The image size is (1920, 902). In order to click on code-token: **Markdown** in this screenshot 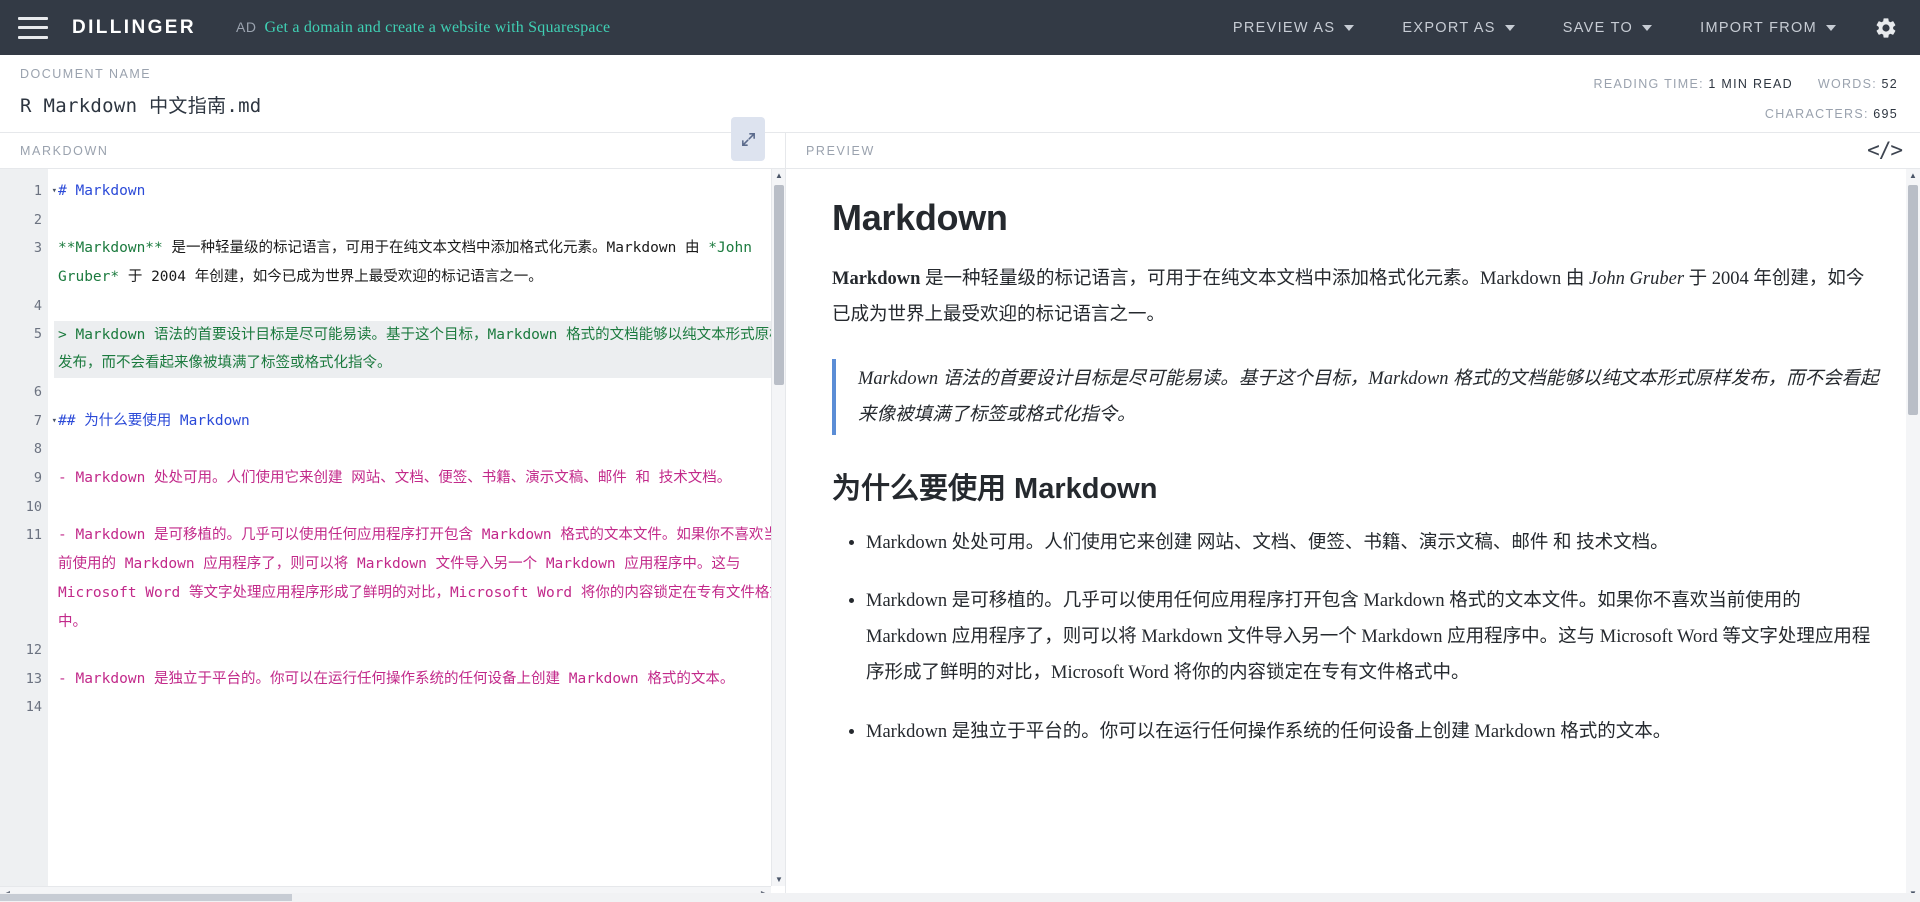, I will do `click(110, 248)`.